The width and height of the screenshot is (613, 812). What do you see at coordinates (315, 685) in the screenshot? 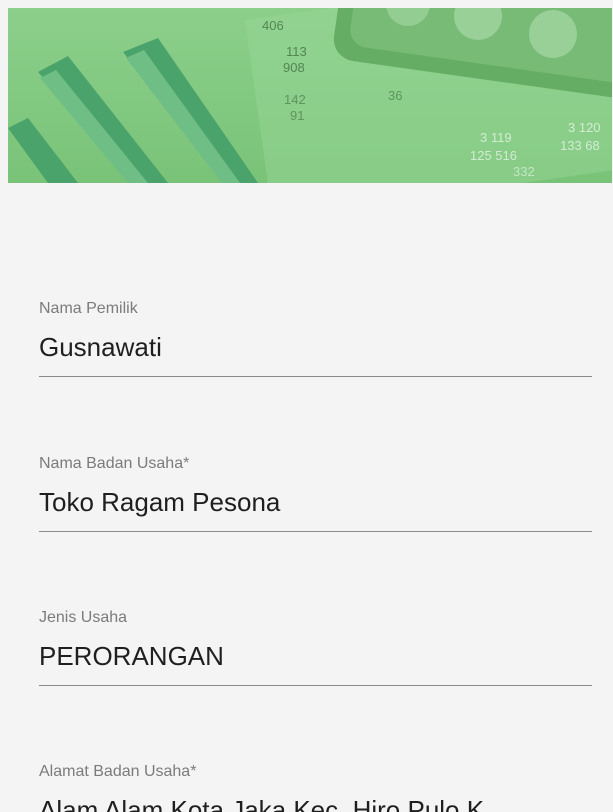
I see `business-type-underline` at bounding box center [315, 685].